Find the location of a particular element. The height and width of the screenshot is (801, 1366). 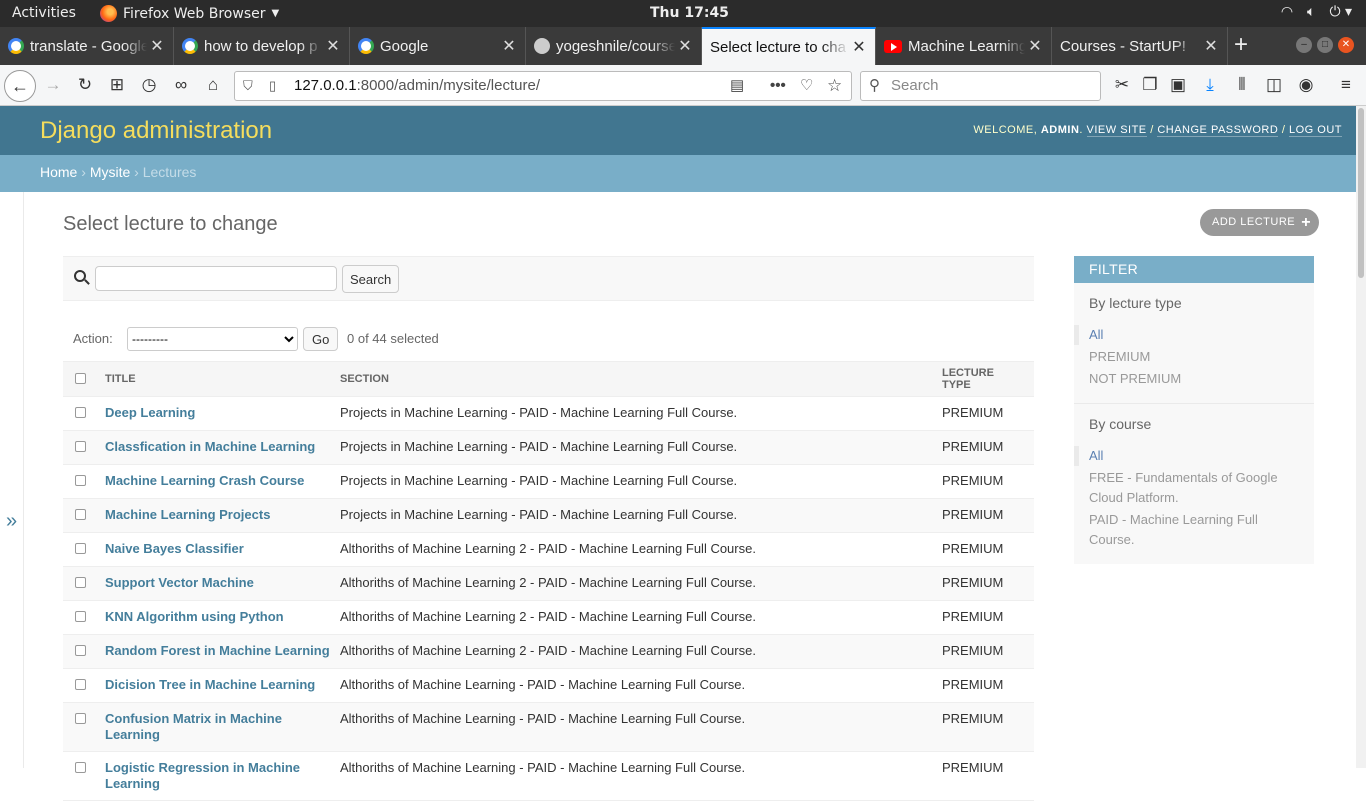

search-button: Search is located at coordinates (371, 279).